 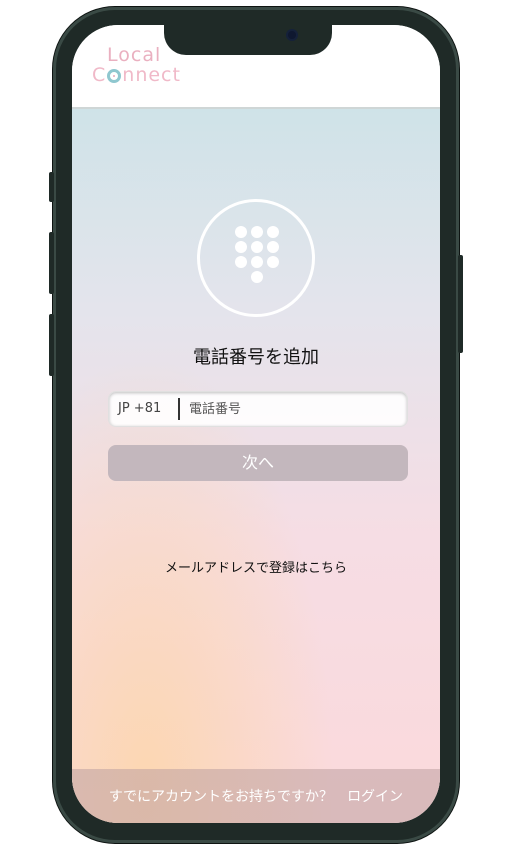 I want to click on dialpad-icon, so click(x=256, y=258).